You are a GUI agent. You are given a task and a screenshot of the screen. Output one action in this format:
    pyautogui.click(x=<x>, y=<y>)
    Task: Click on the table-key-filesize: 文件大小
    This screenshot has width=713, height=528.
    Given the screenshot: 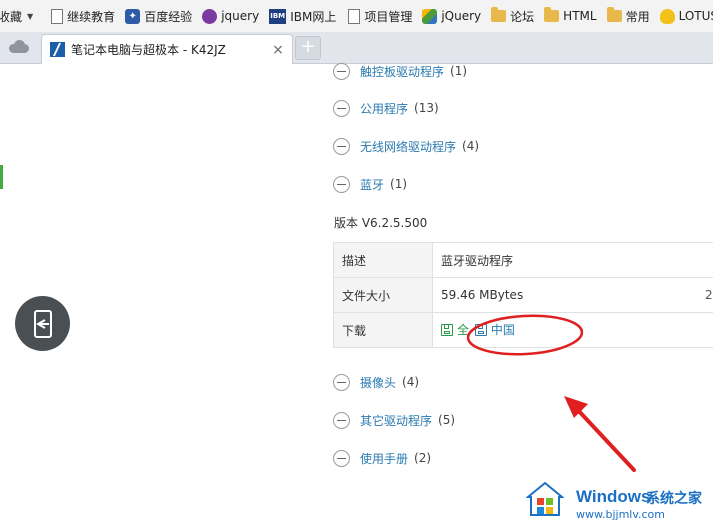 What is the action you would take?
    pyautogui.click(x=383, y=295)
    